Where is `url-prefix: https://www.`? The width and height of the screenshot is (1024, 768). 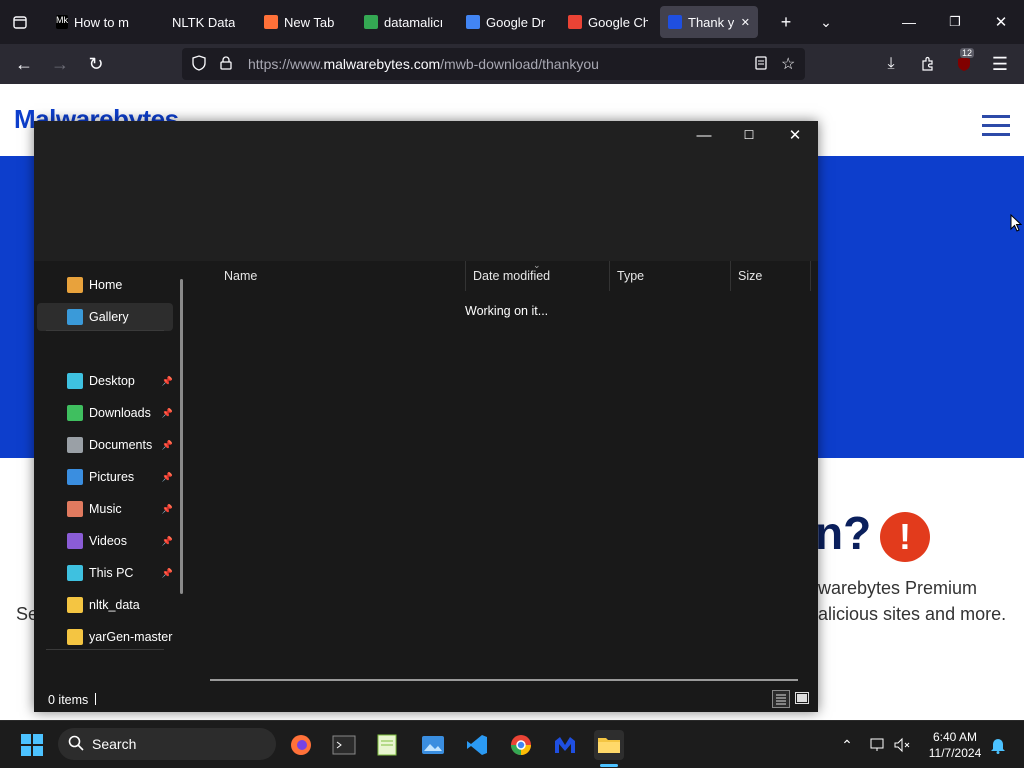
url-prefix: https://www. is located at coordinates (286, 64).